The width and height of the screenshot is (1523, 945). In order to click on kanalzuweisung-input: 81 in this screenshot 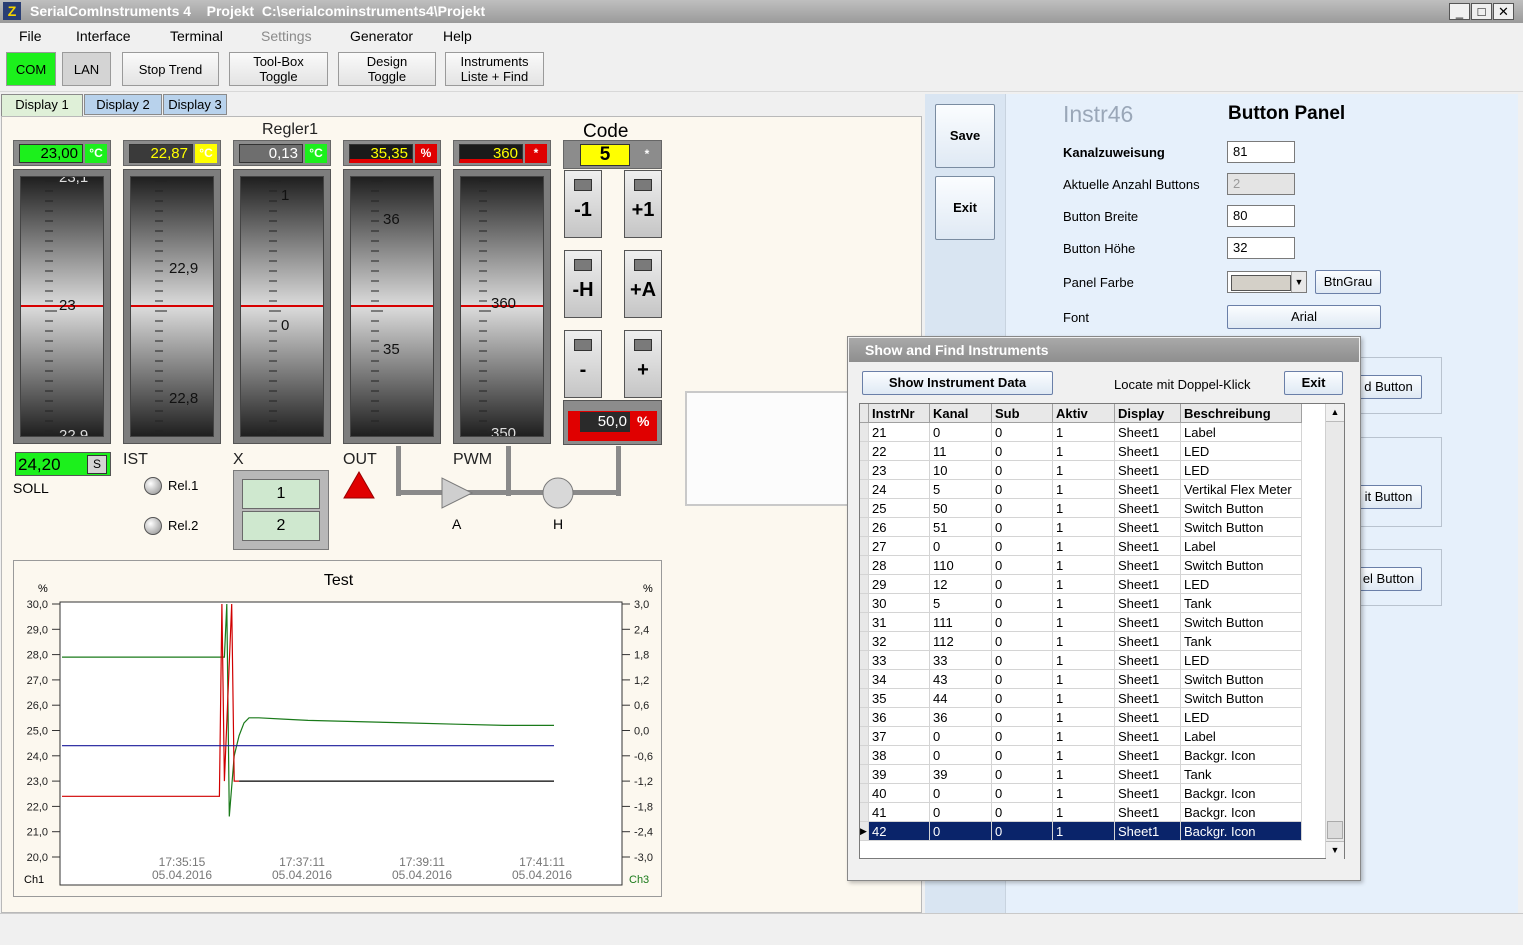, I will do `click(1261, 152)`.